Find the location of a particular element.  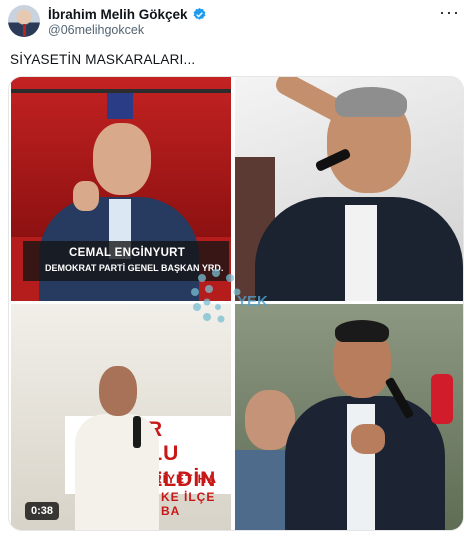

lower-third-name: CEMAL ENGİNYURT is located at coordinates (127, 253).